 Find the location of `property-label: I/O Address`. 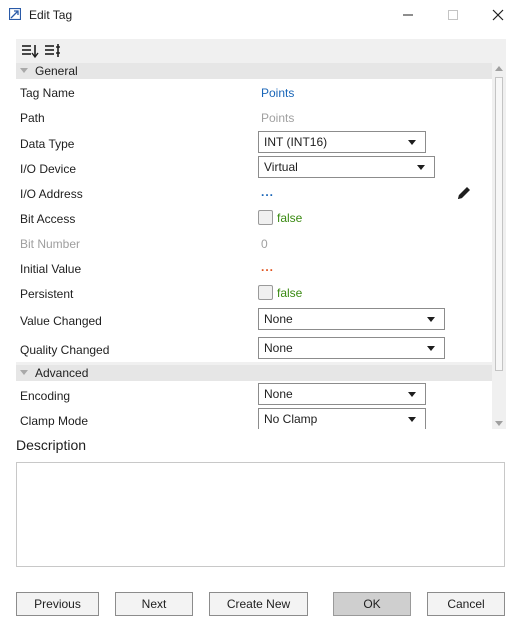

property-label: I/O Address is located at coordinates (51, 194).